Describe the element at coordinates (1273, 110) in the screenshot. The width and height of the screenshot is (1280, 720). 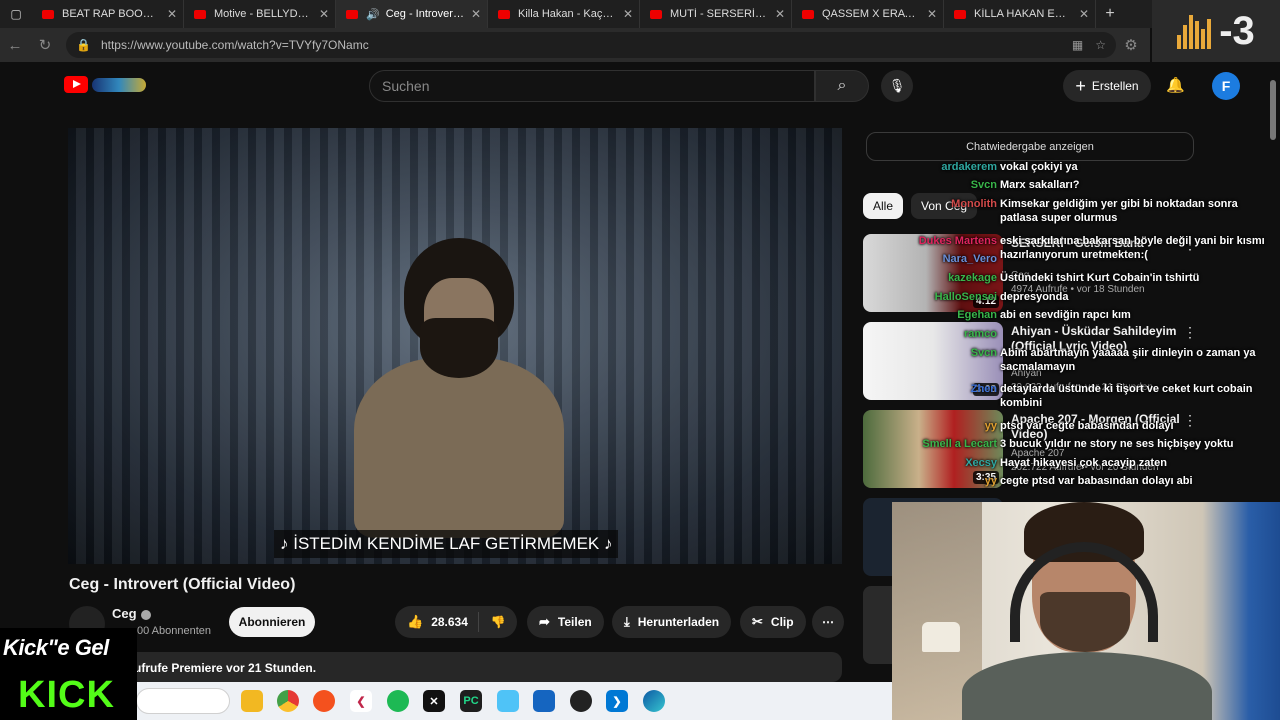
I see `scrollbar-thumb` at that location.